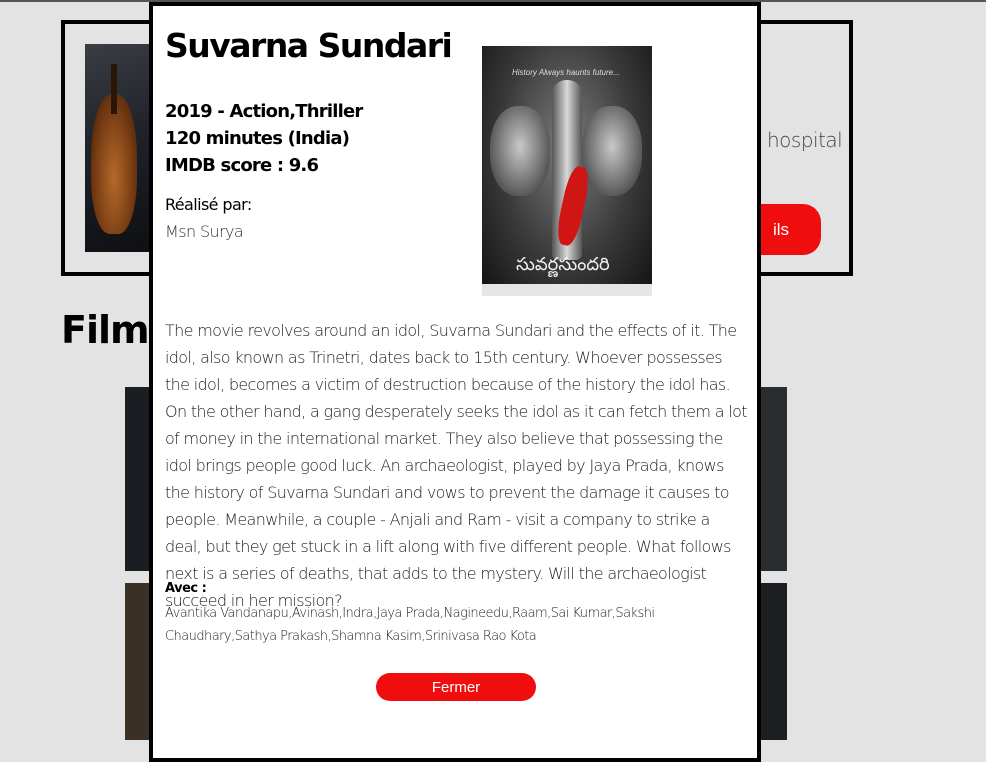 This screenshot has height=762, width=986. Describe the element at coordinates (257, 138) in the screenshot. I see `movie-duration: 120 minutes (India)` at that location.